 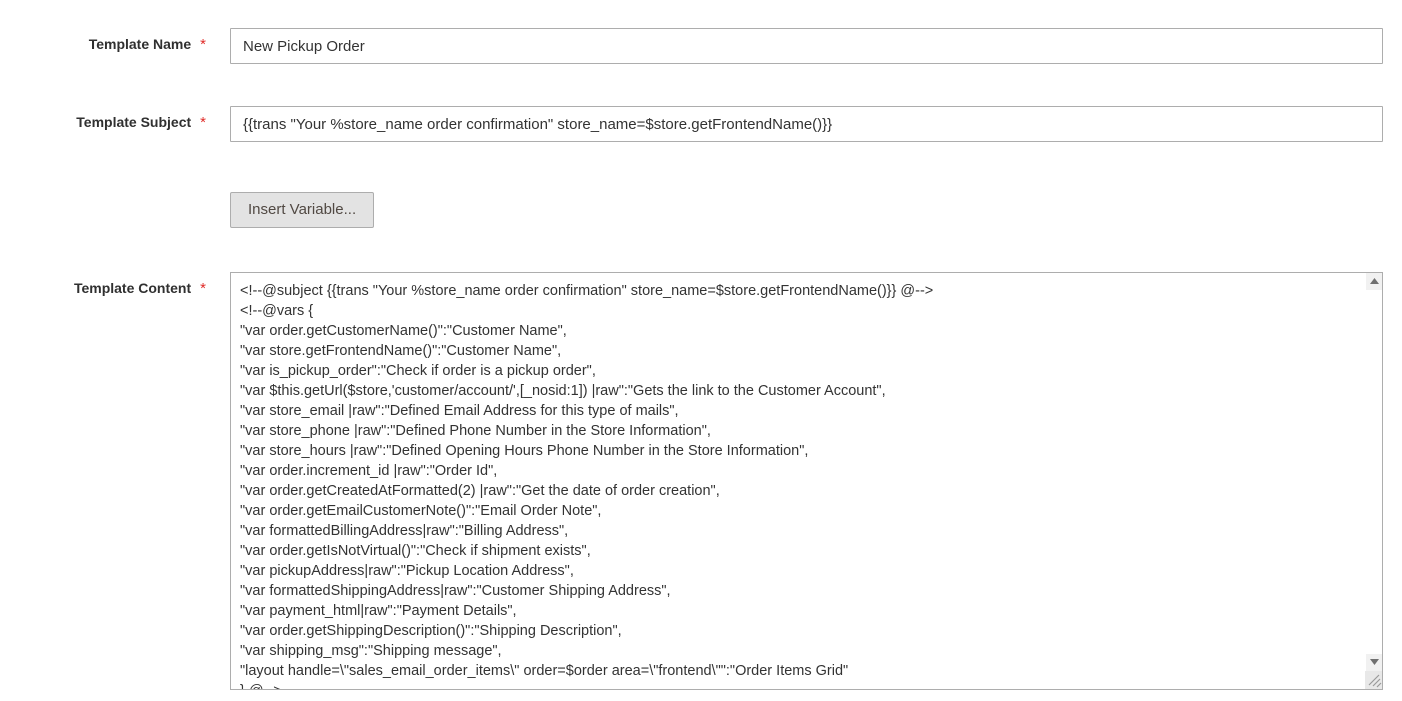 What do you see at coordinates (103, 195) in the screenshot?
I see `insert-variable-label-spacer` at bounding box center [103, 195].